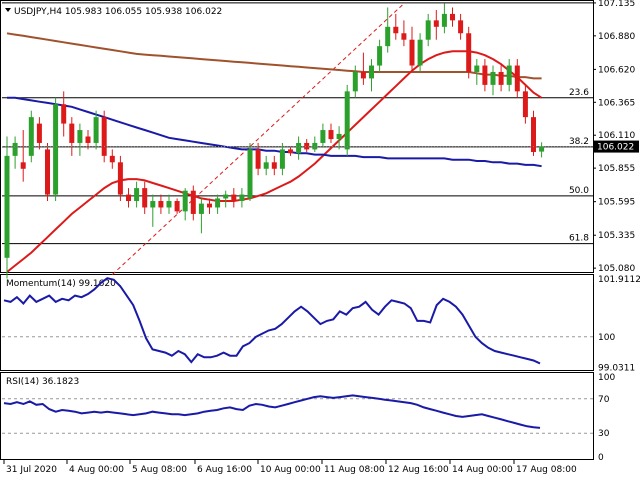 This screenshot has width=640, height=480. I want to click on time-tick-label: 11 Aug 08:00, so click(354, 470).